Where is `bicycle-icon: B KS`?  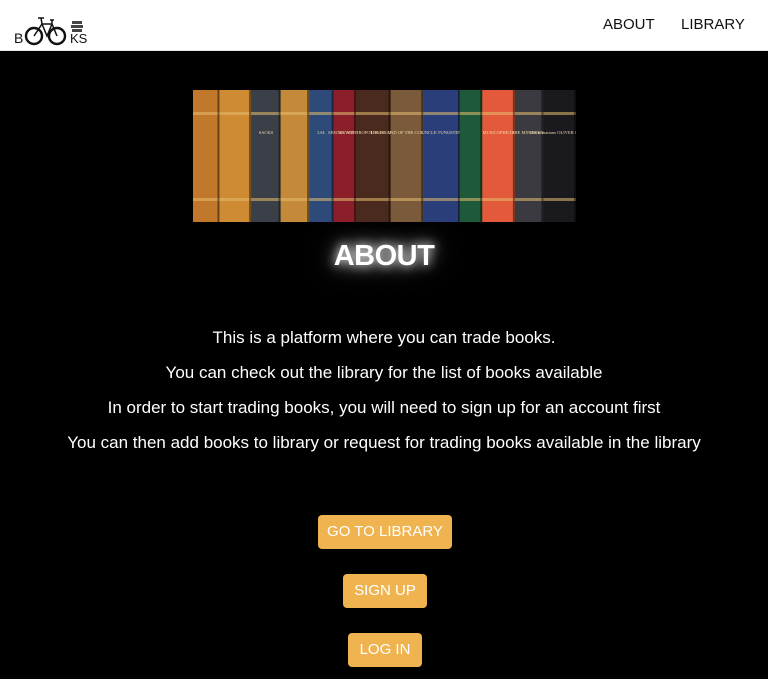
bicycle-icon: B KS is located at coordinates (51, 31).